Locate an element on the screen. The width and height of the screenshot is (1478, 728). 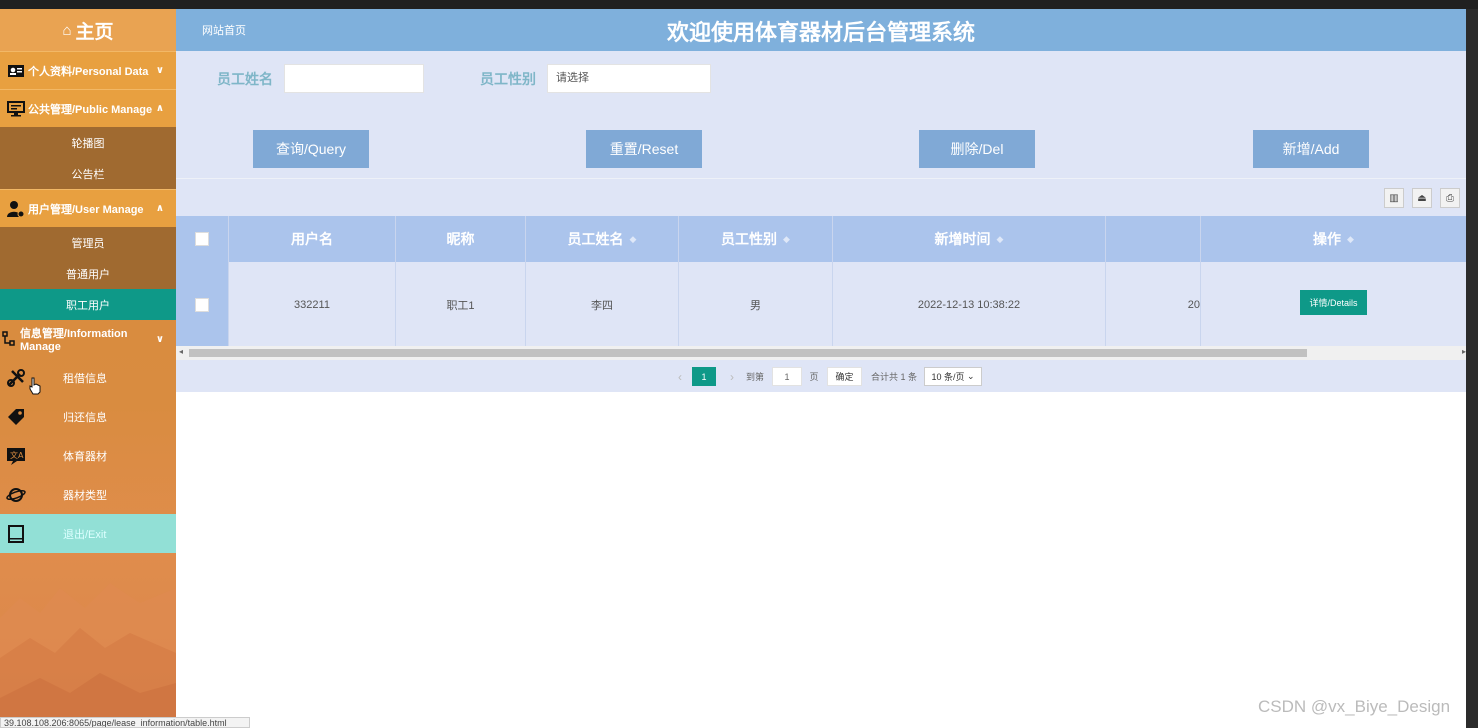
sidebar-item-staff-user: 职工用户 is located at coordinates (88, 304).